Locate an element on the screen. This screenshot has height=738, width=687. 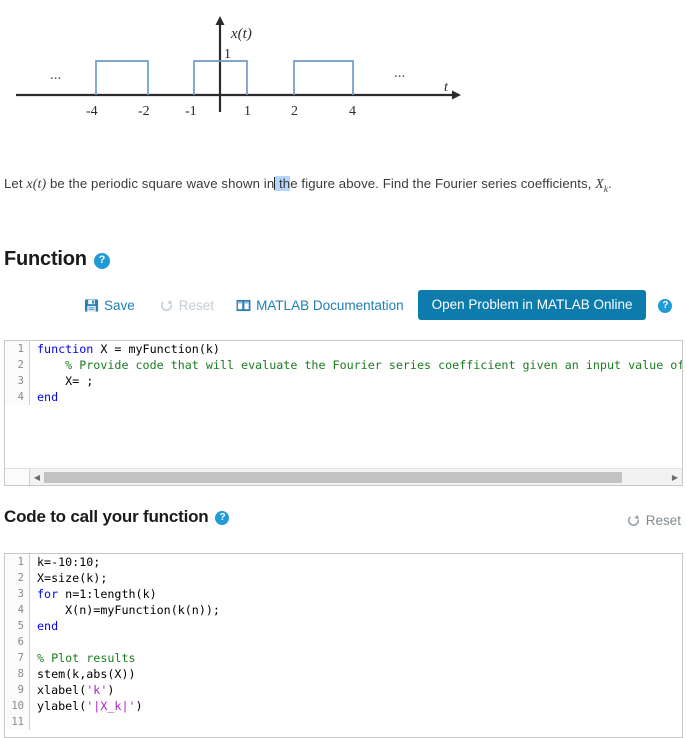
code-text: k=-10:10; is located at coordinates (65, 562).